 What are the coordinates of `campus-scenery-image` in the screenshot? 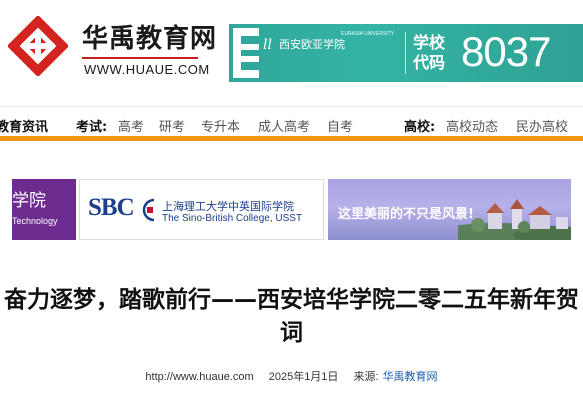 It's located at (514, 219).